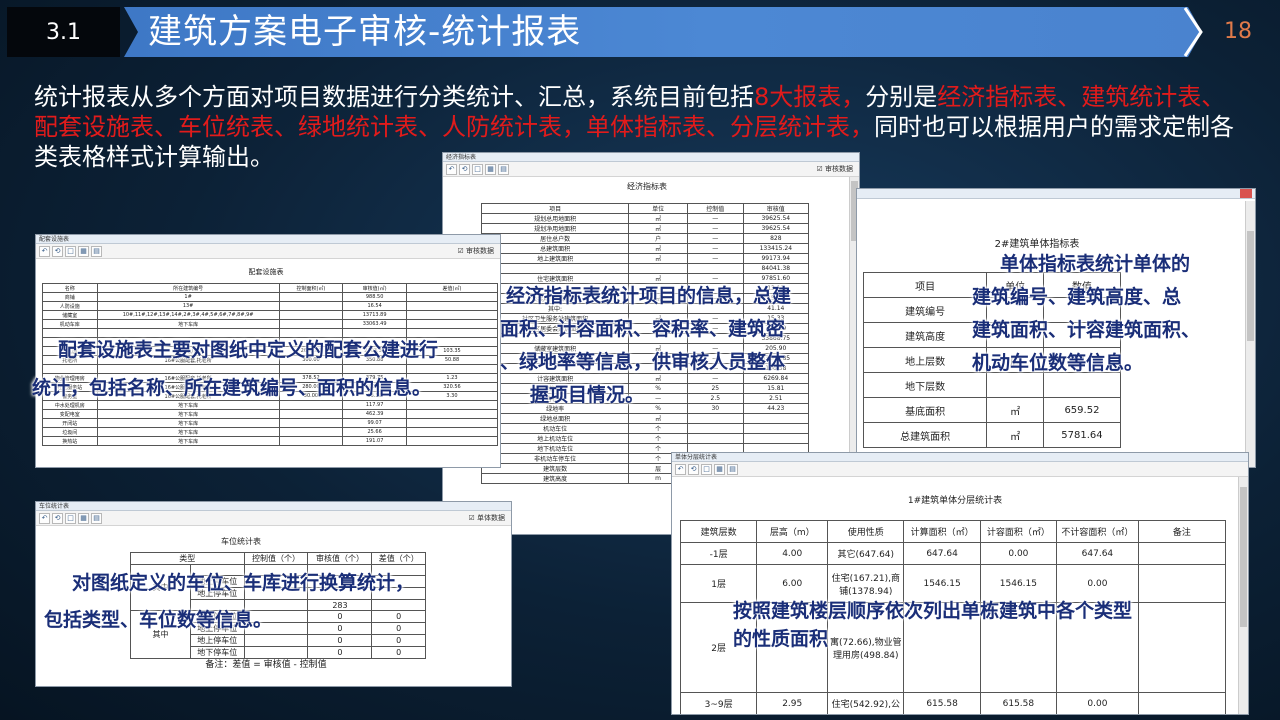 Image resolution: width=1280 pixels, height=720 pixels. Describe the element at coordinates (866, 553) in the screenshot. I see `table-cell: 其它(647.64)` at that location.